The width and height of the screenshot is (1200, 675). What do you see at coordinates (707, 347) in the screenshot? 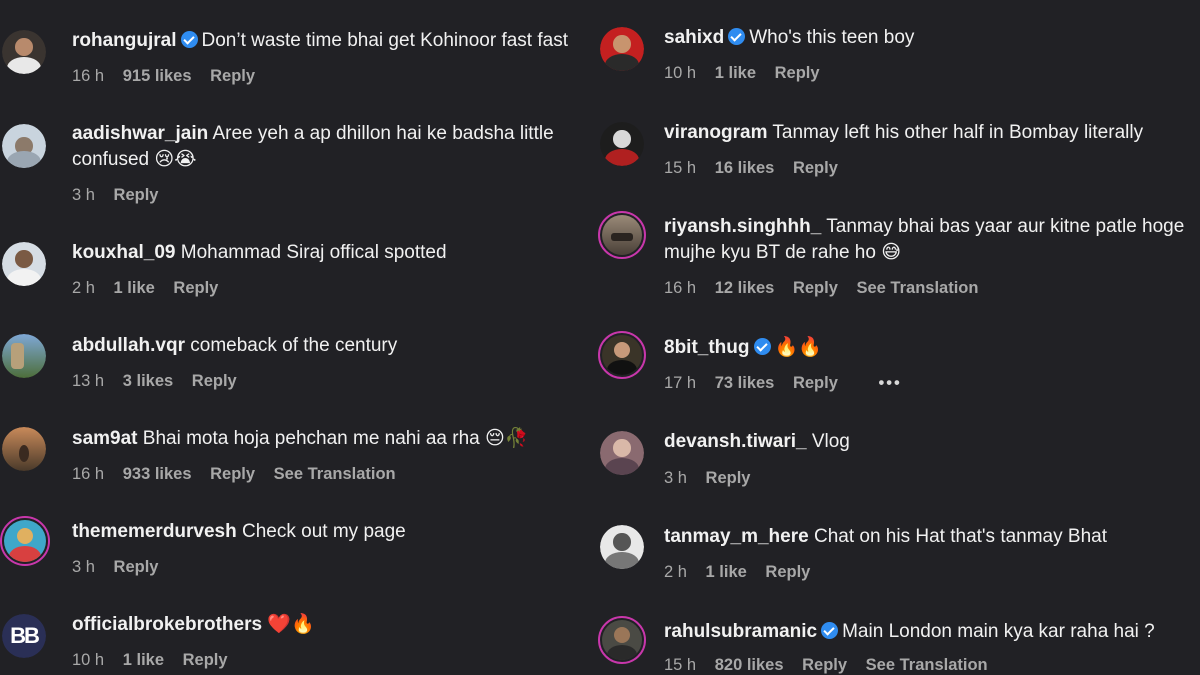
I see `comment-username: 8bit_thug` at bounding box center [707, 347].